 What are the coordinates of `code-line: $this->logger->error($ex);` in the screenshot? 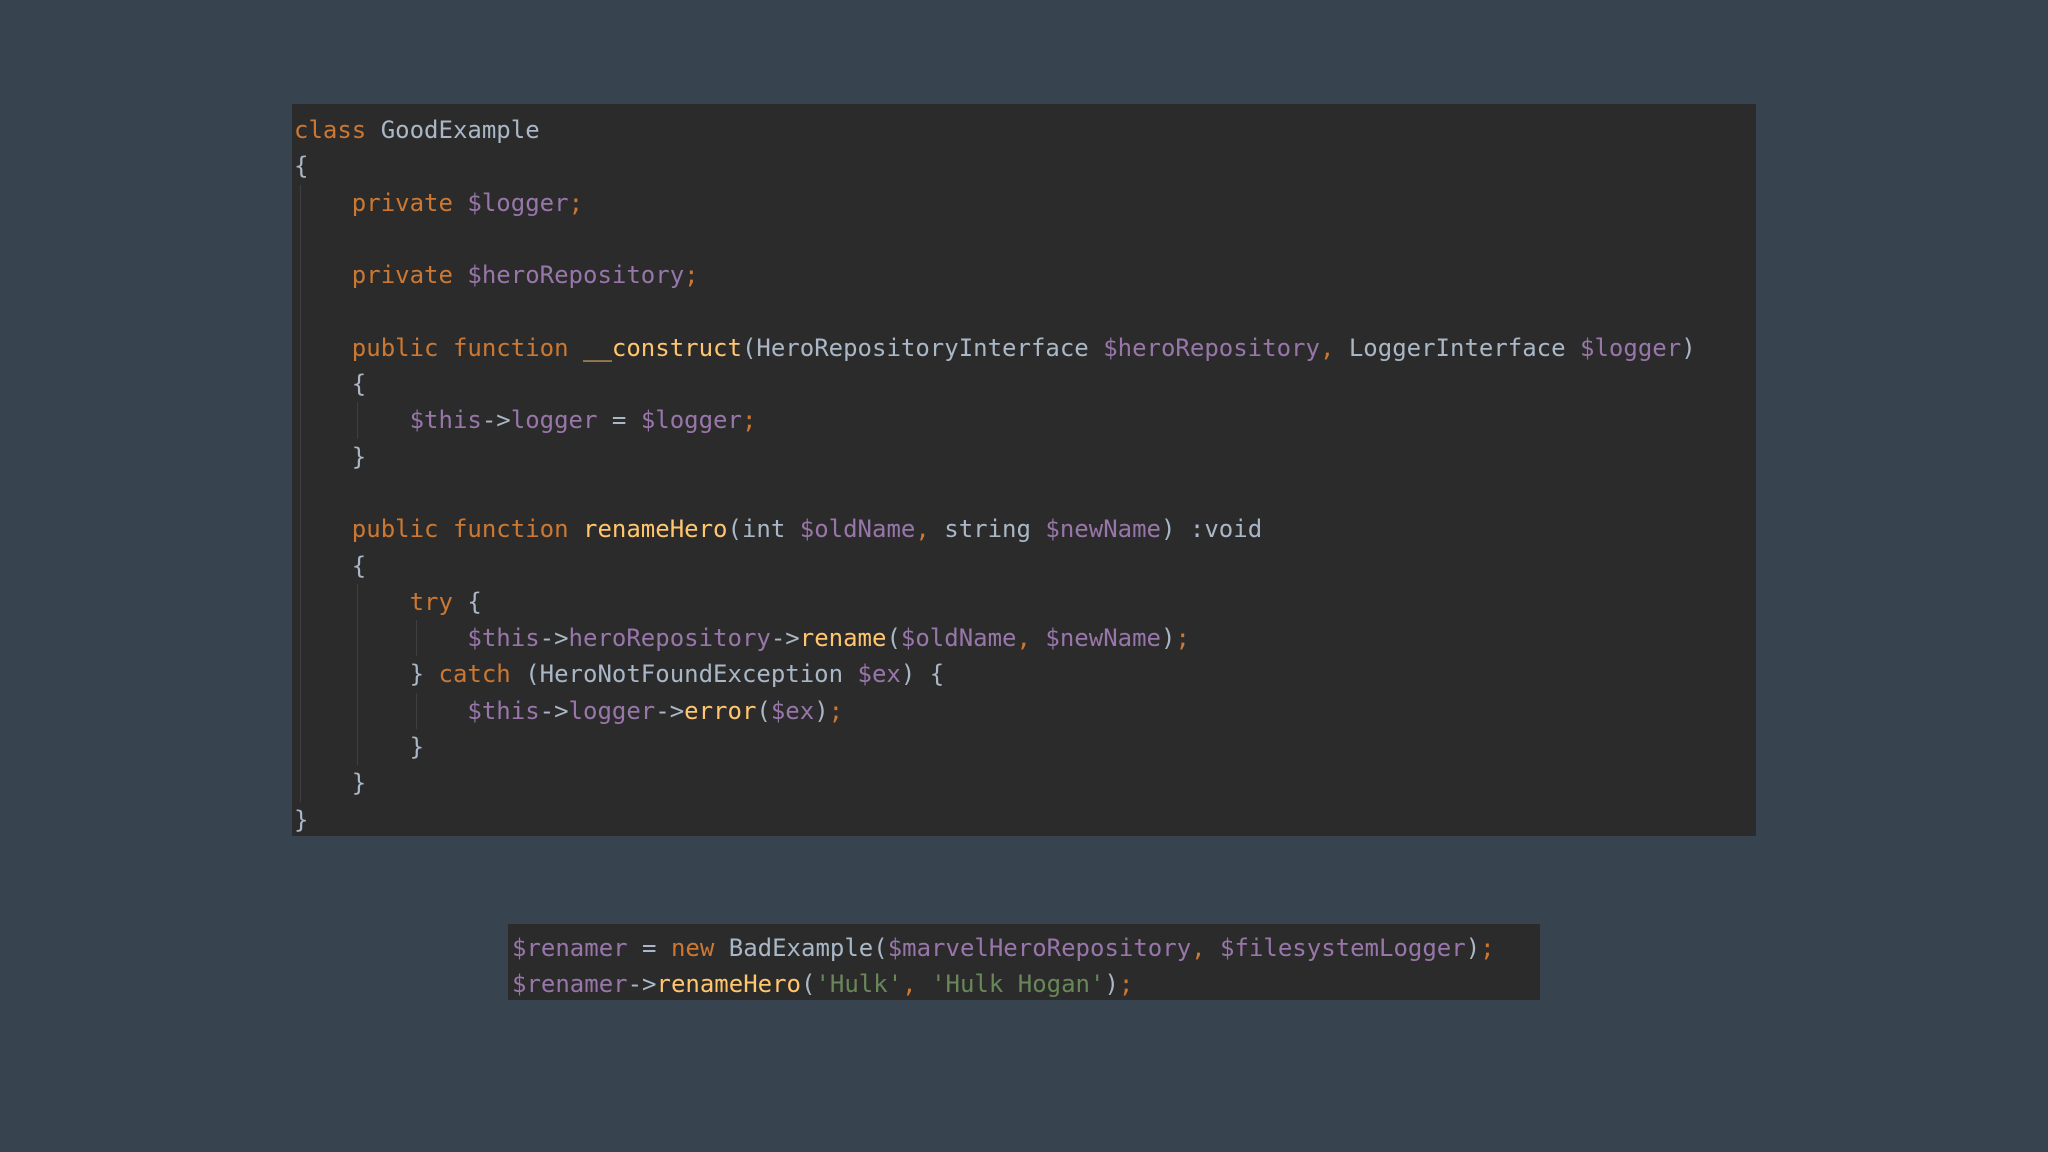 It's located at (1025, 711).